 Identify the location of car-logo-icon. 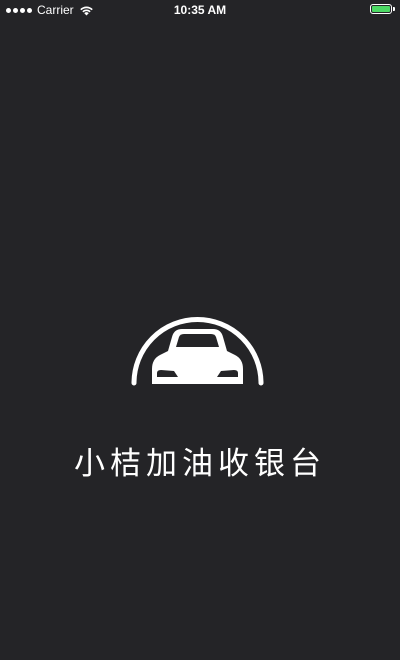
(197, 351).